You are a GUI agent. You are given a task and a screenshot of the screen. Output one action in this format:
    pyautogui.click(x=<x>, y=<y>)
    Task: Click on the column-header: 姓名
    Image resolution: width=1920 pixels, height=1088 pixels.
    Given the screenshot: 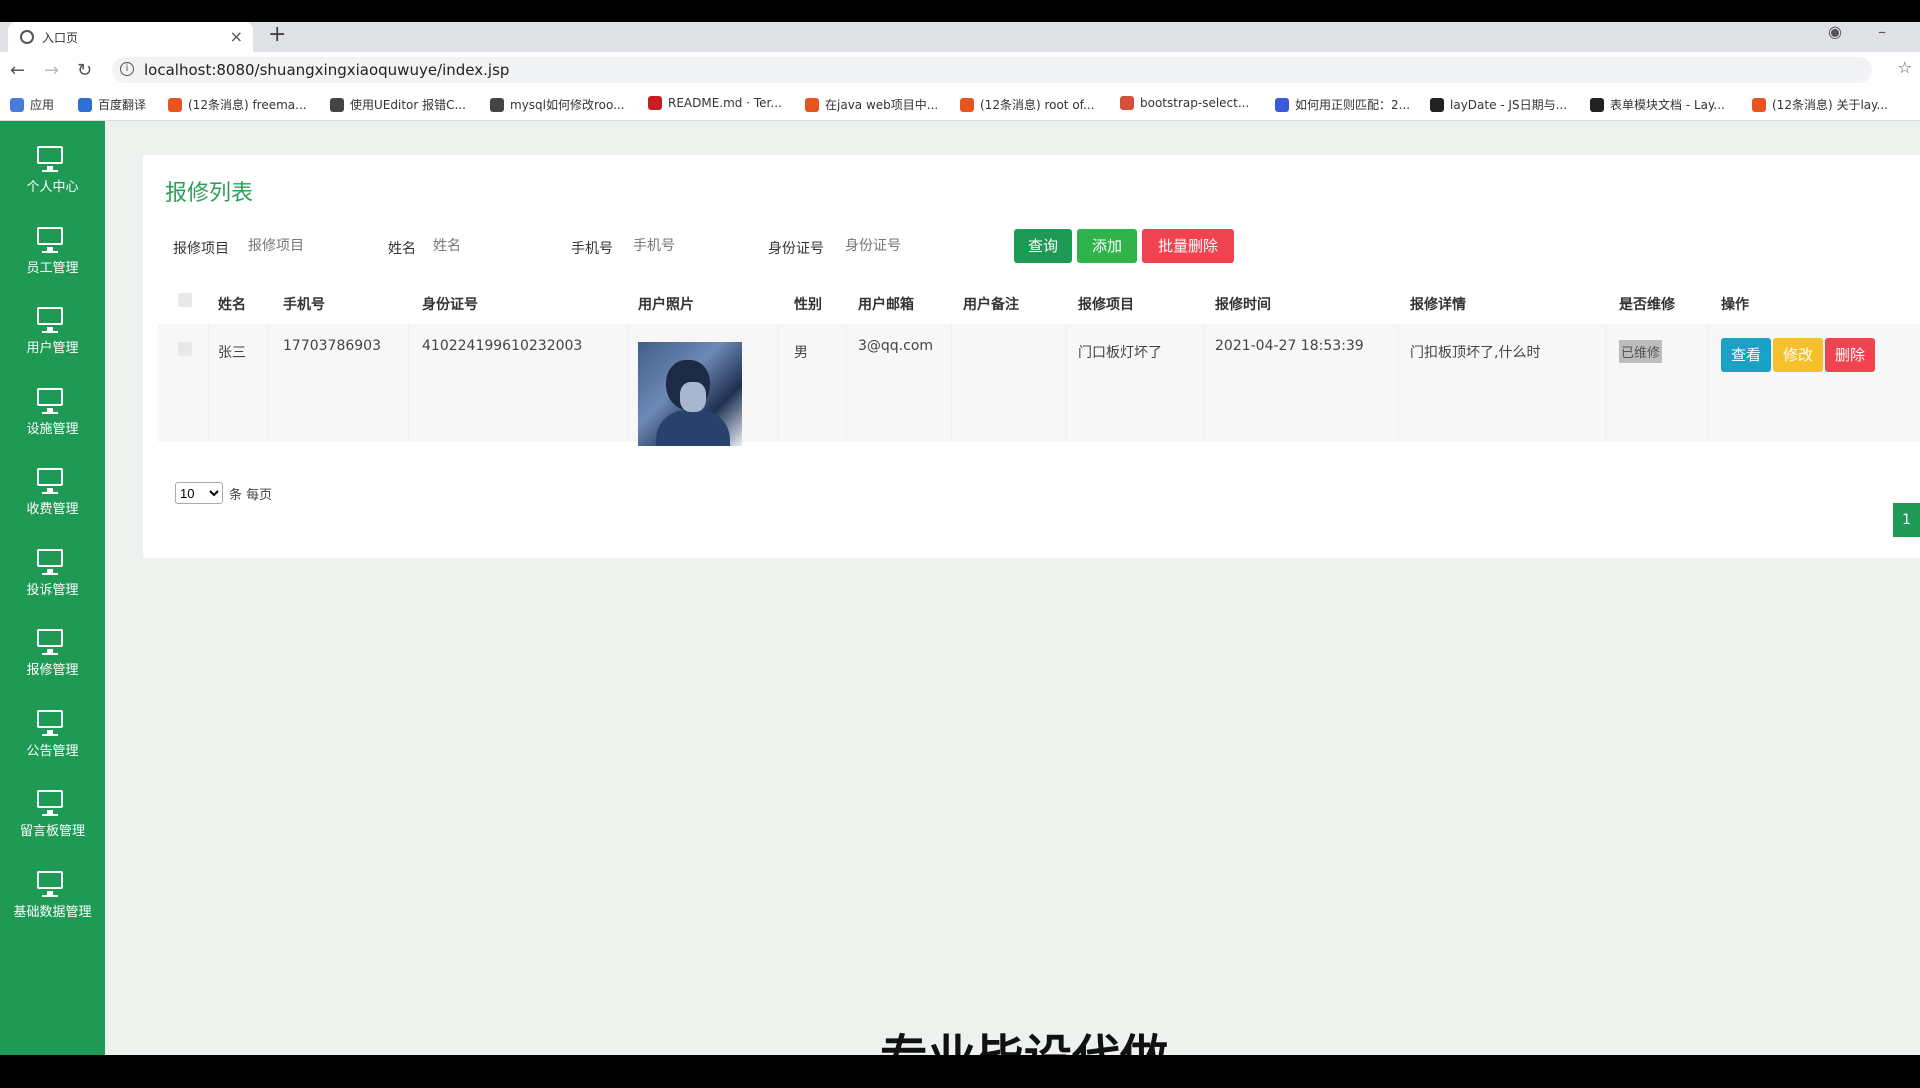 What is the action you would take?
    pyautogui.click(x=232, y=305)
    